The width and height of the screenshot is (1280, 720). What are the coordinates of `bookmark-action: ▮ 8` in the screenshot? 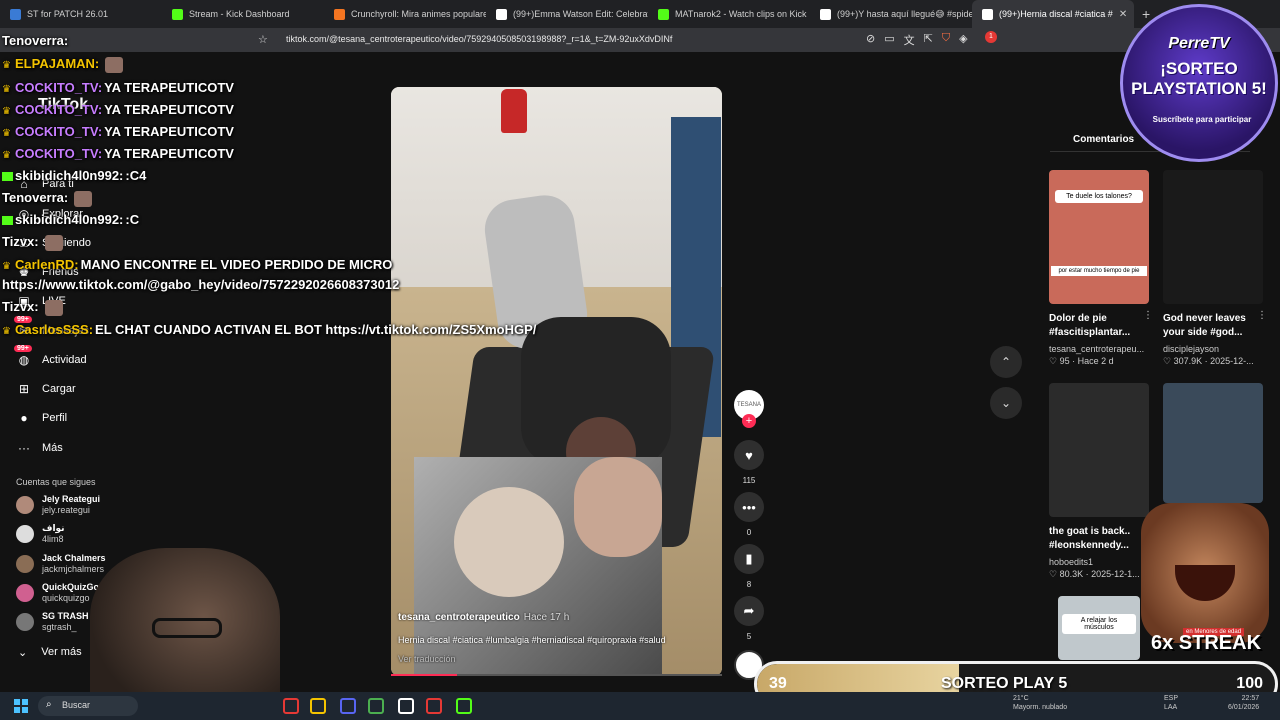 It's located at (749, 566).